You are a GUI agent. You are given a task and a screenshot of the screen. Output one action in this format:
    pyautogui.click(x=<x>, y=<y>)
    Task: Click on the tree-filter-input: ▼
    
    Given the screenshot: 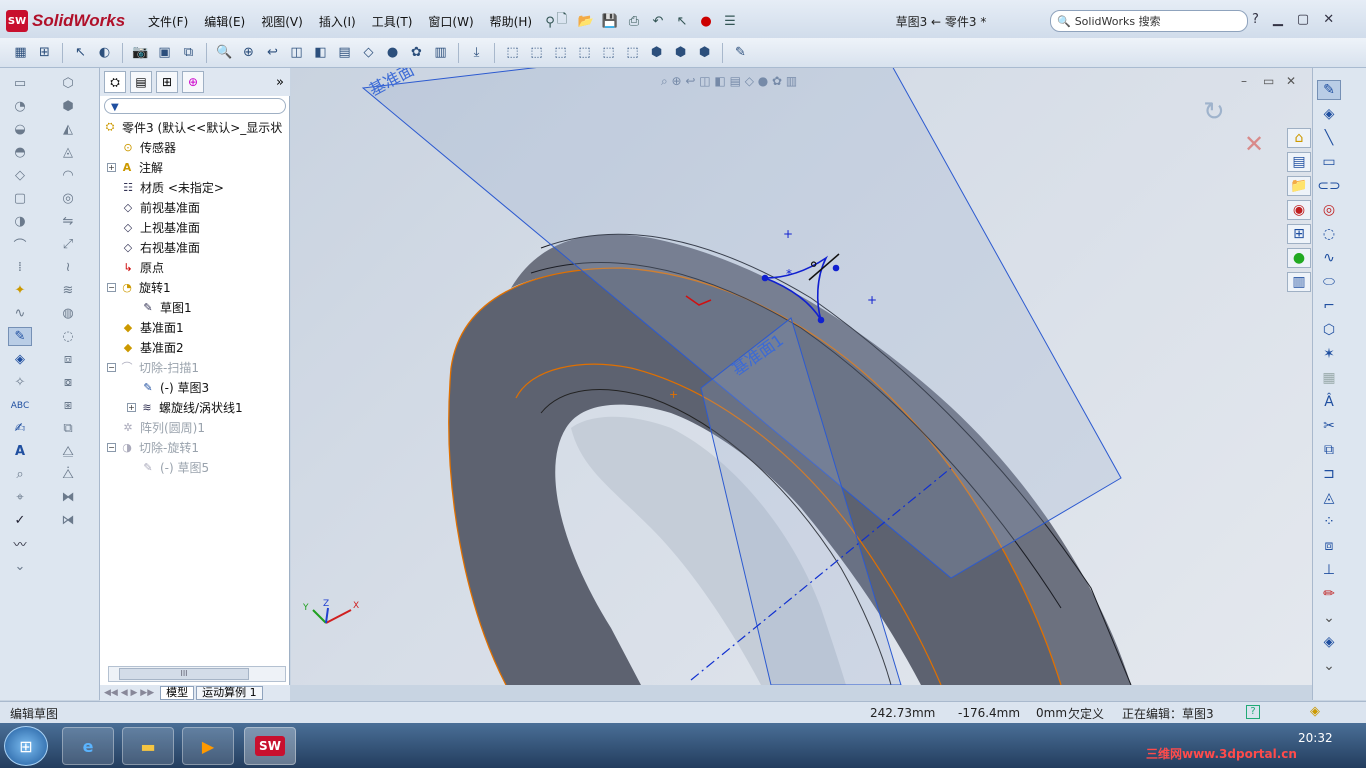 What is the action you would take?
    pyautogui.click(x=195, y=106)
    